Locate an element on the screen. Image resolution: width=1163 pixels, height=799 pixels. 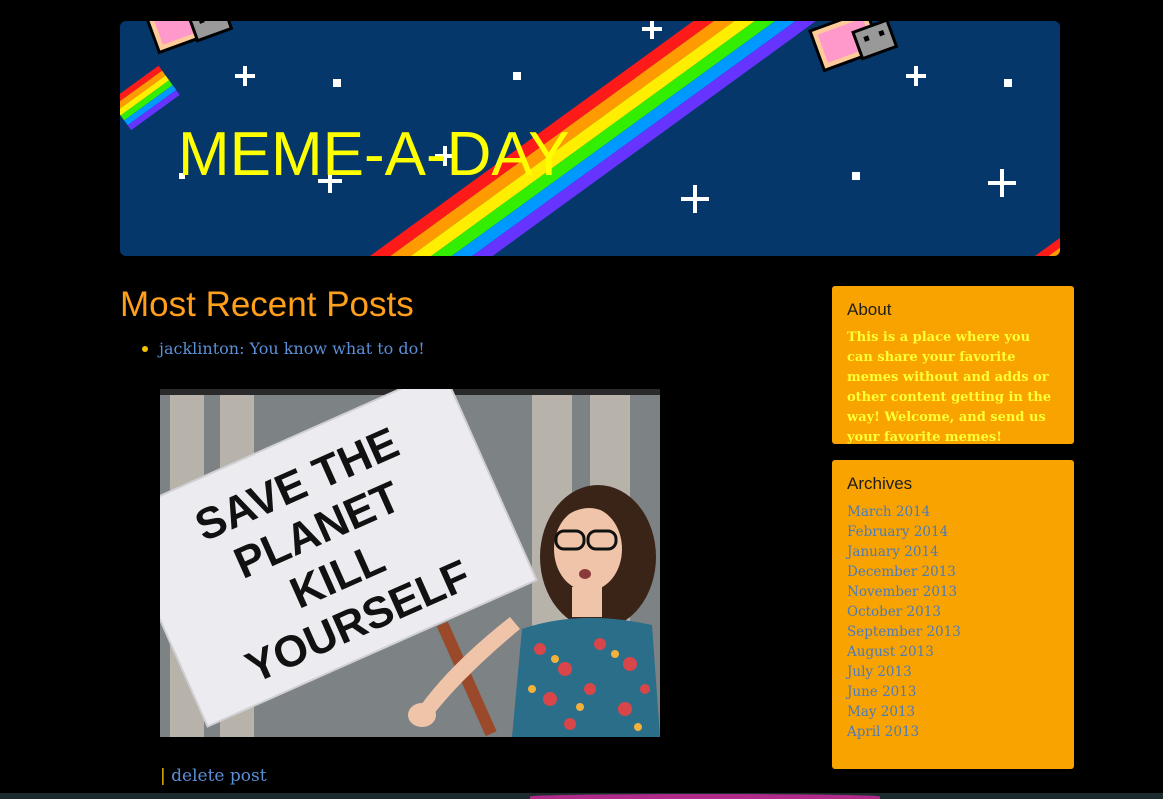
archive-link-march-2014: March 2014 is located at coordinates (888, 512).